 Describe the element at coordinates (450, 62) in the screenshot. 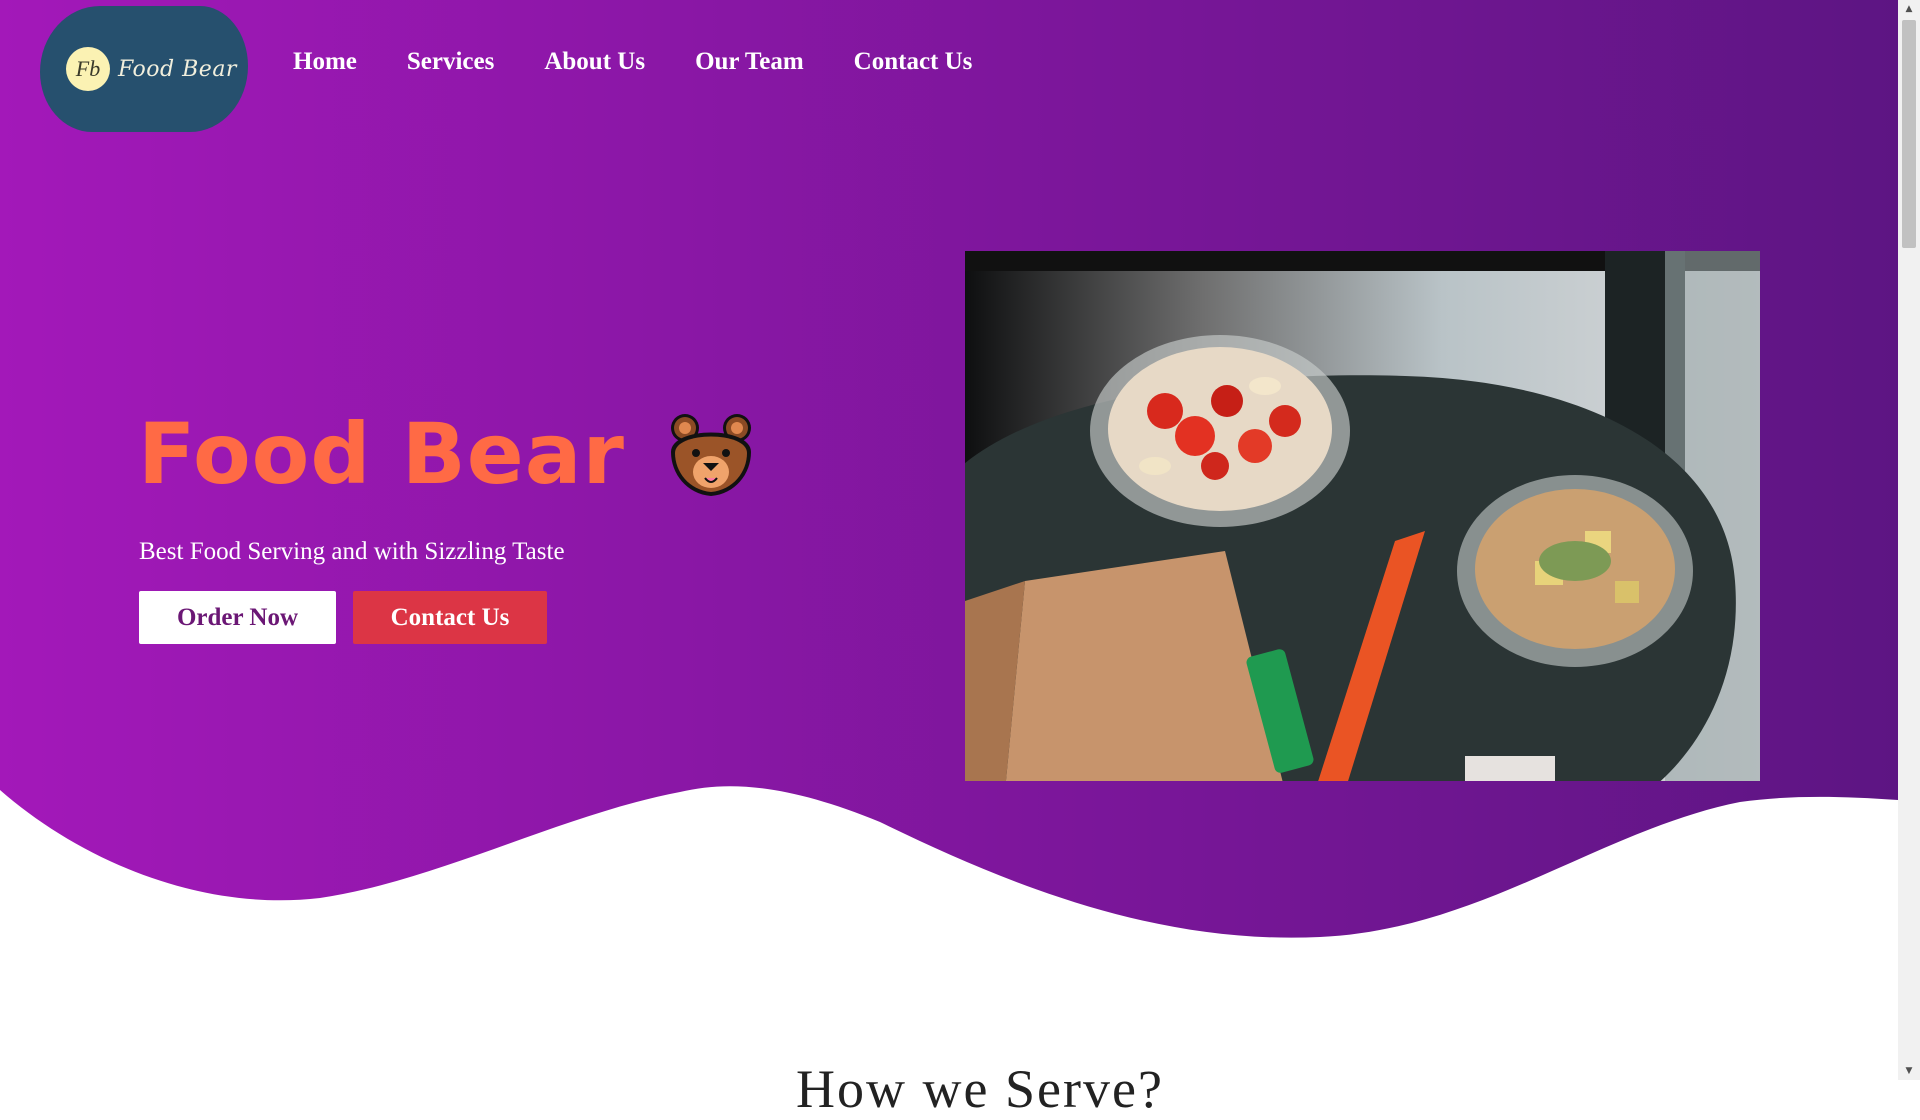

I see `nav-services: Services` at that location.